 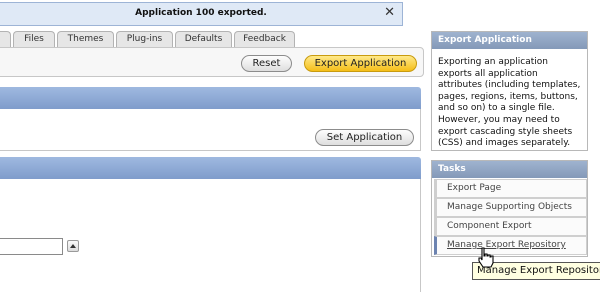 What do you see at coordinates (85, 39) in the screenshot?
I see `tab-themes: Themes` at bounding box center [85, 39].